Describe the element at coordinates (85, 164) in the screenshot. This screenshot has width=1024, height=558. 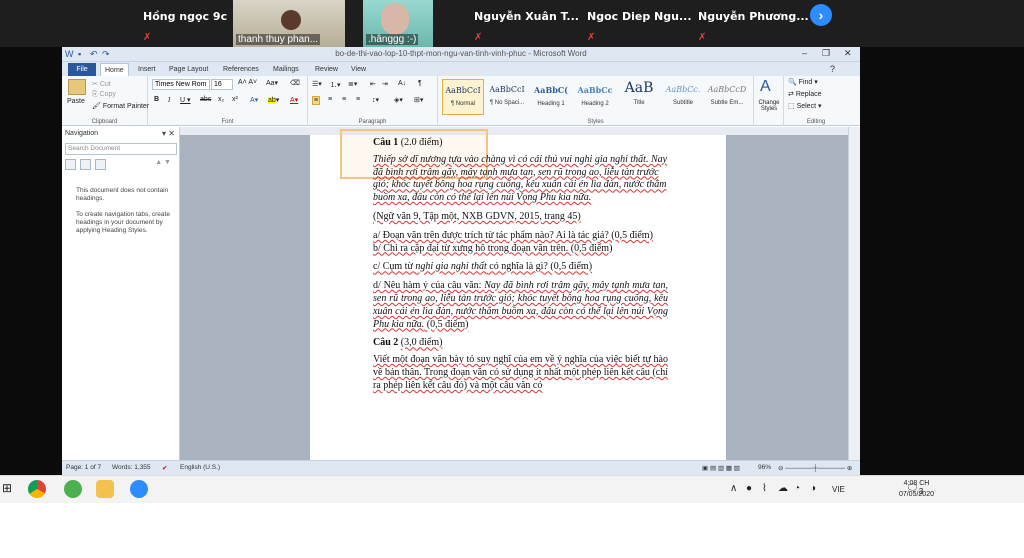
I see `pages-view-tab` at that location.